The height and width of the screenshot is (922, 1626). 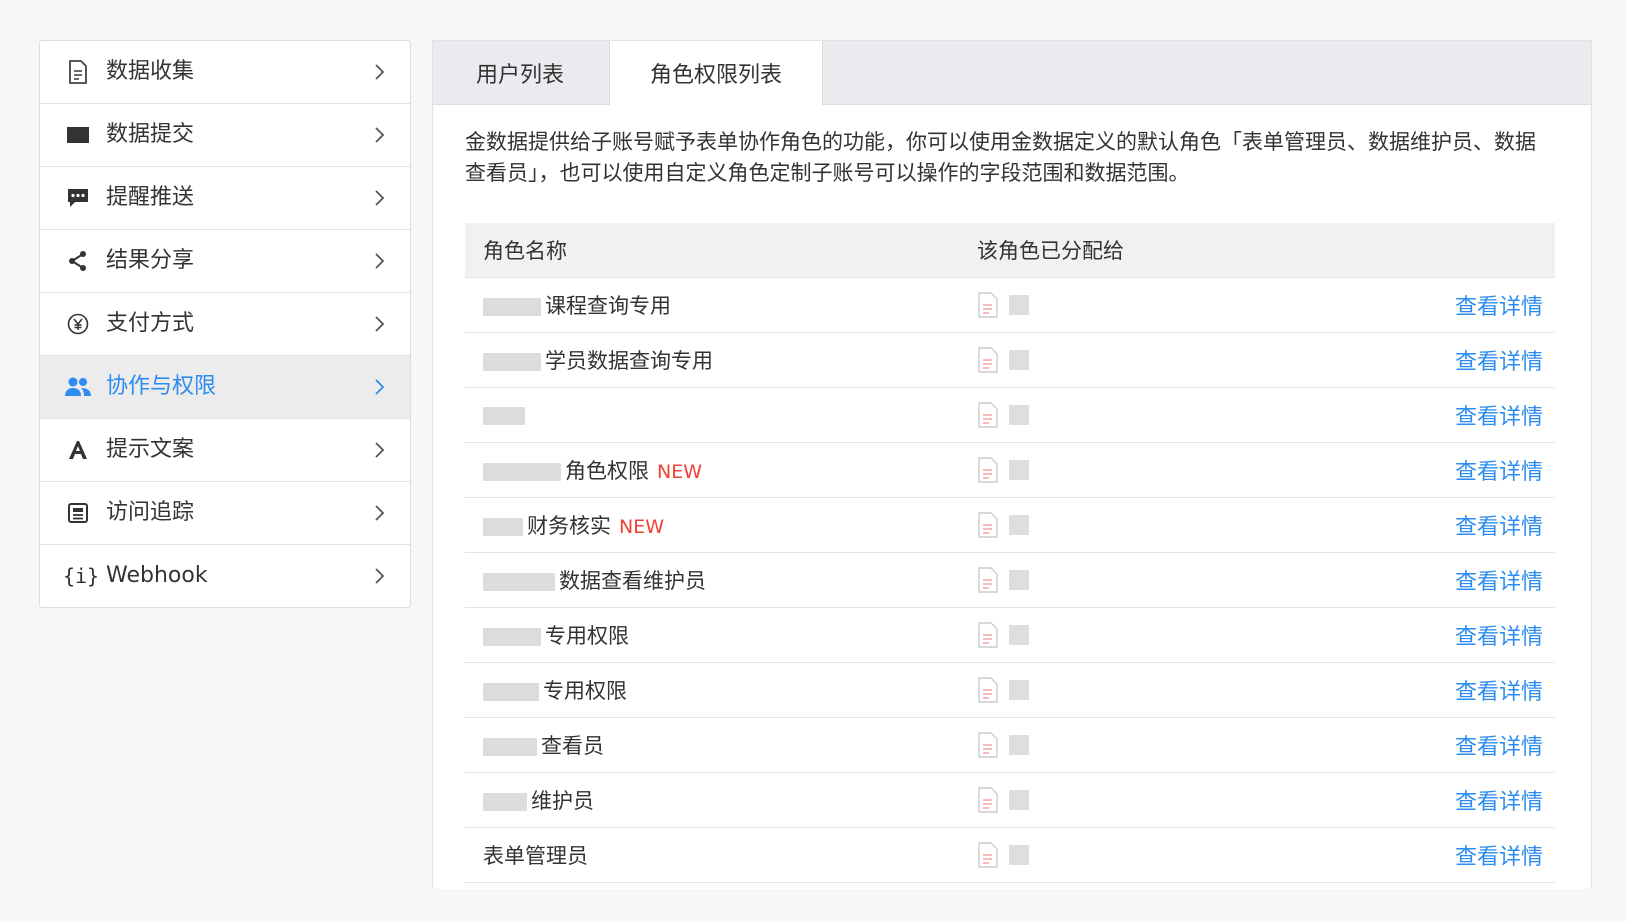 What do you see at coordinates (525, 251) in the screenshot?
I see `header-role-name: 角色名称` at bounding box center [525, 251].